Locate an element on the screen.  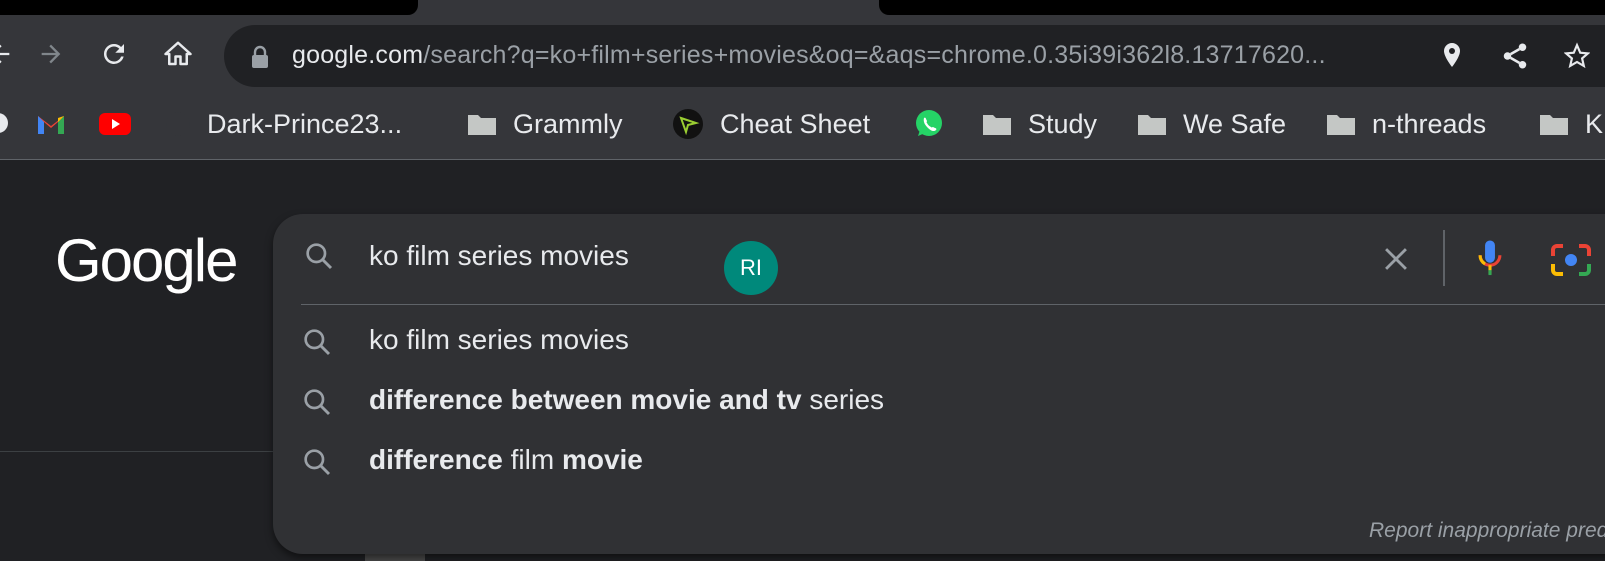
suggestion-item: ko film series movies is located at coordinates (939, 340).